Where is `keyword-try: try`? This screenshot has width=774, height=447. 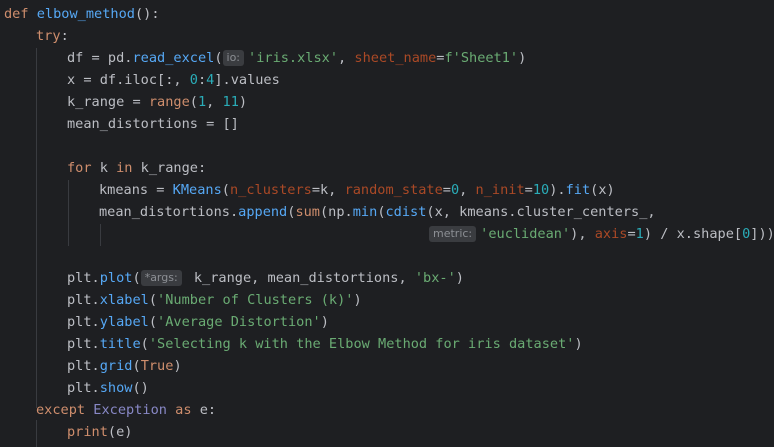 keyword-try: try is located at coordinates (48, 36).